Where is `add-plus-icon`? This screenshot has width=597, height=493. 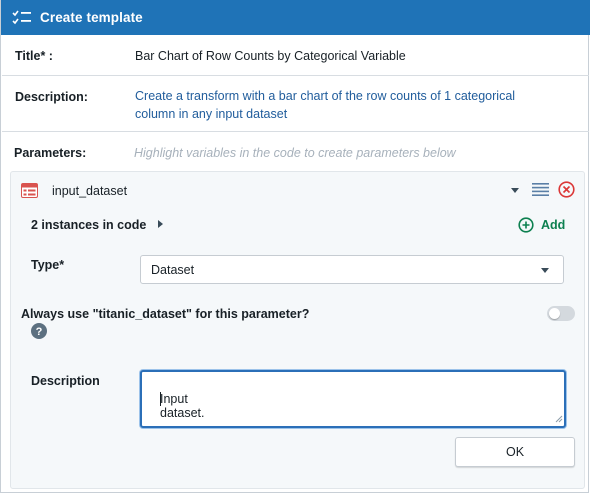
add-plus-icon is located at coordinates (526, 225).